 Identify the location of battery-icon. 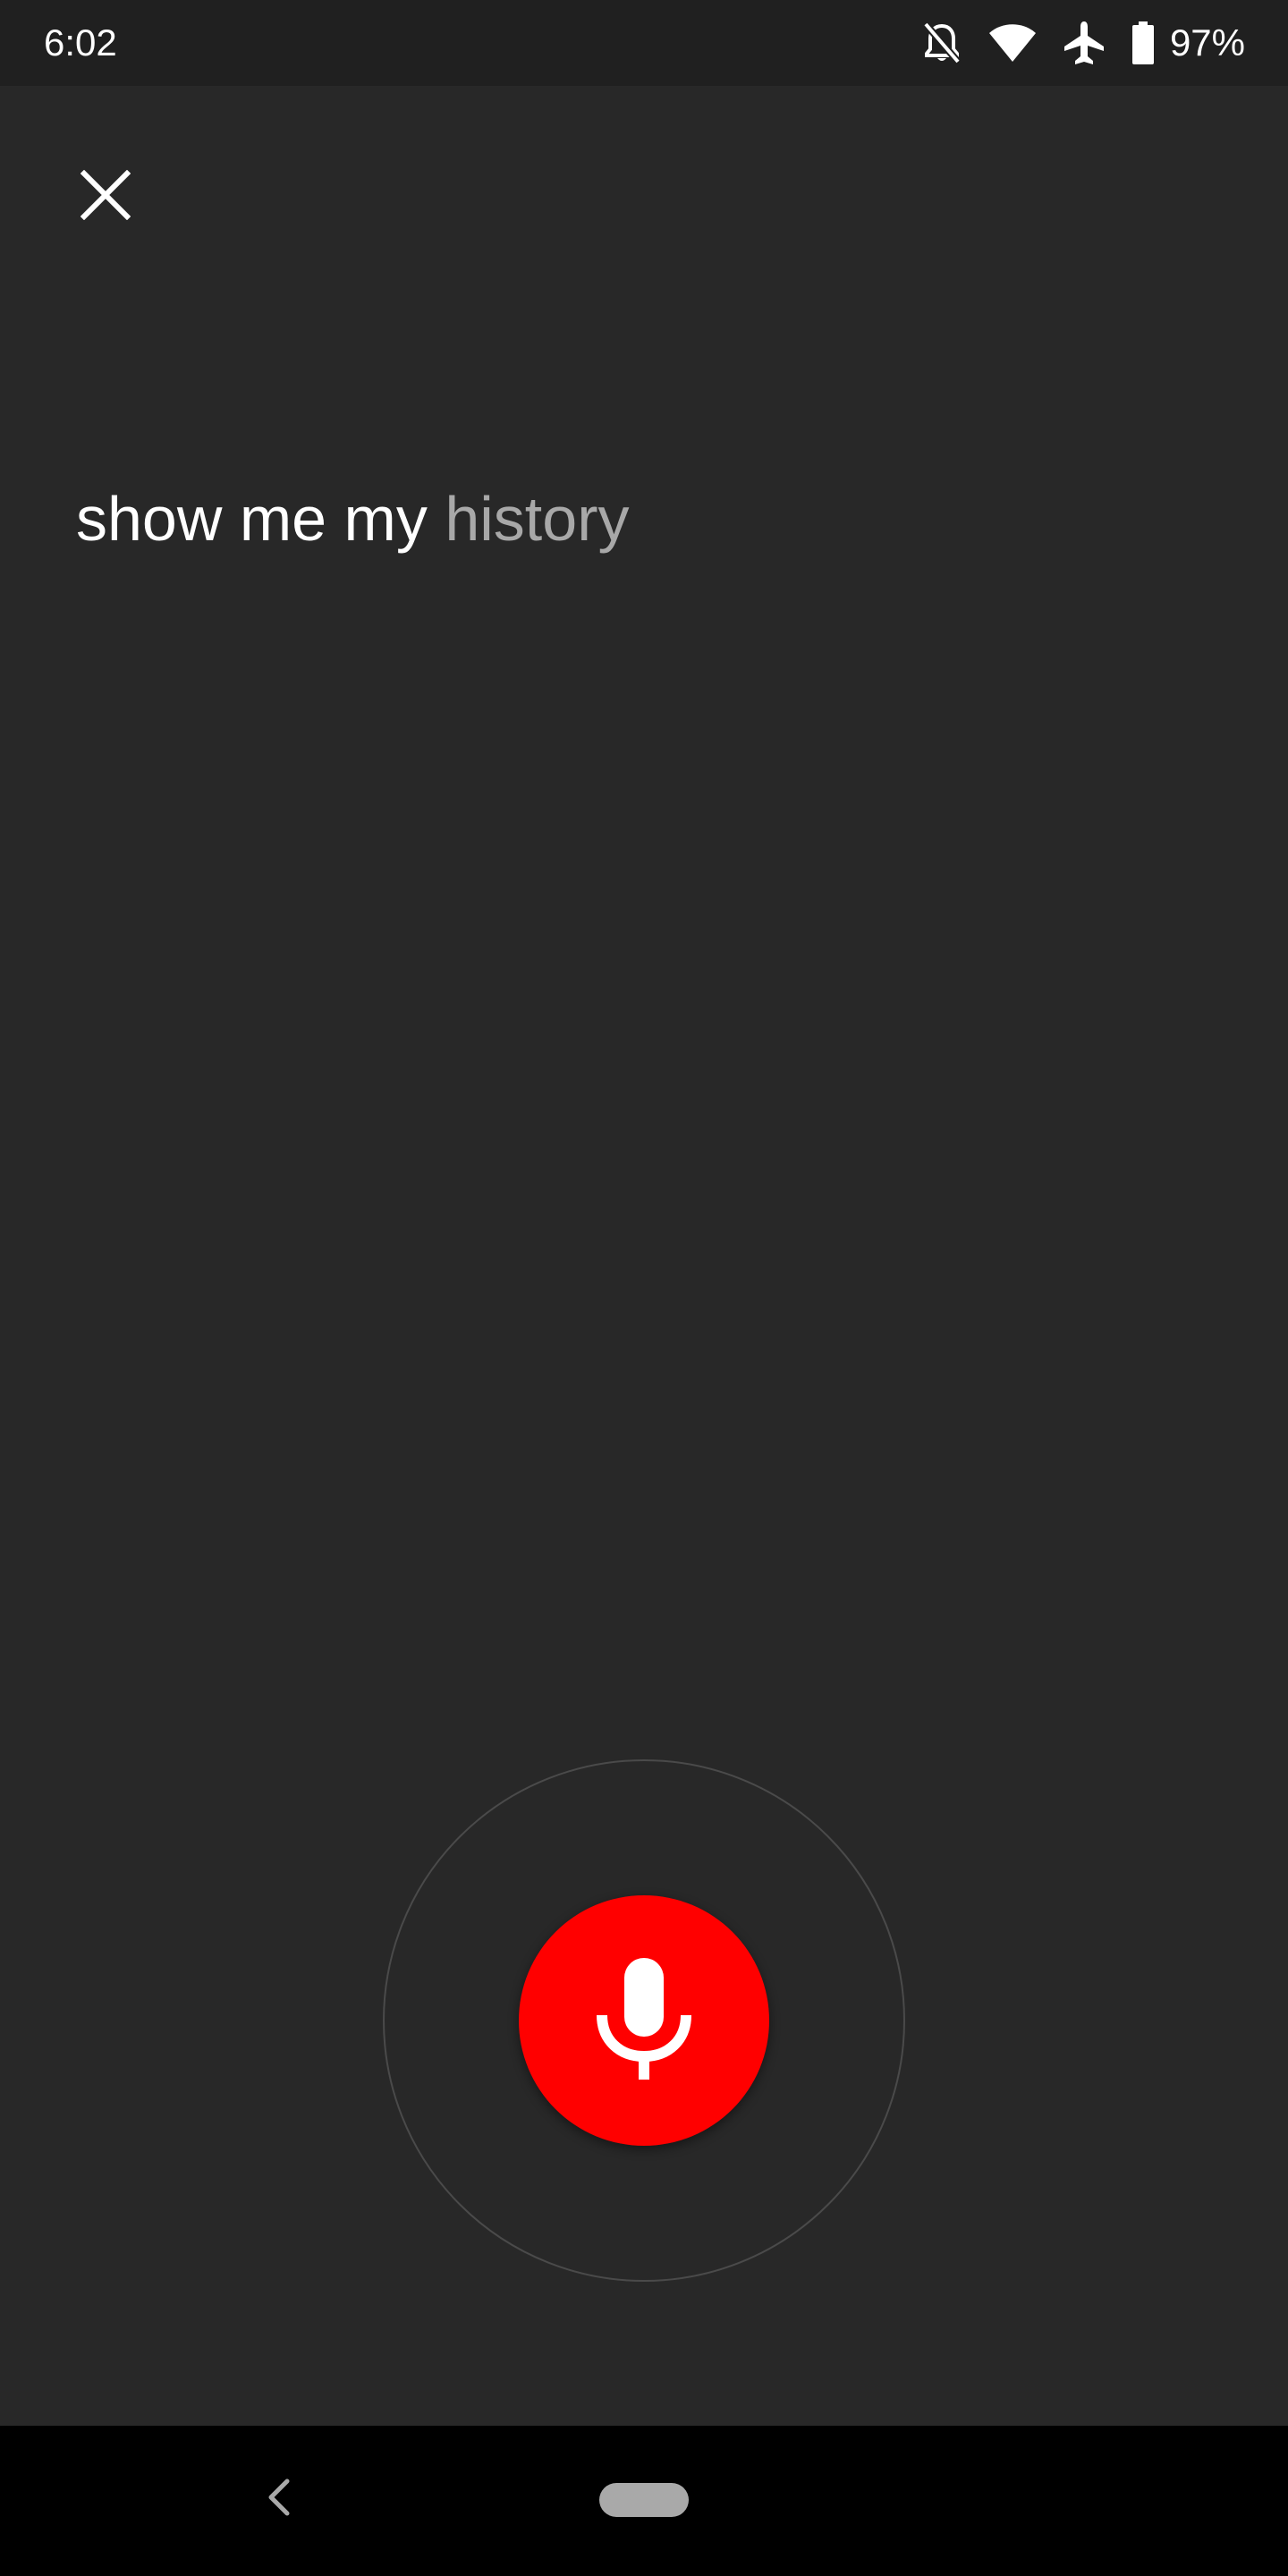
(1143, 43).